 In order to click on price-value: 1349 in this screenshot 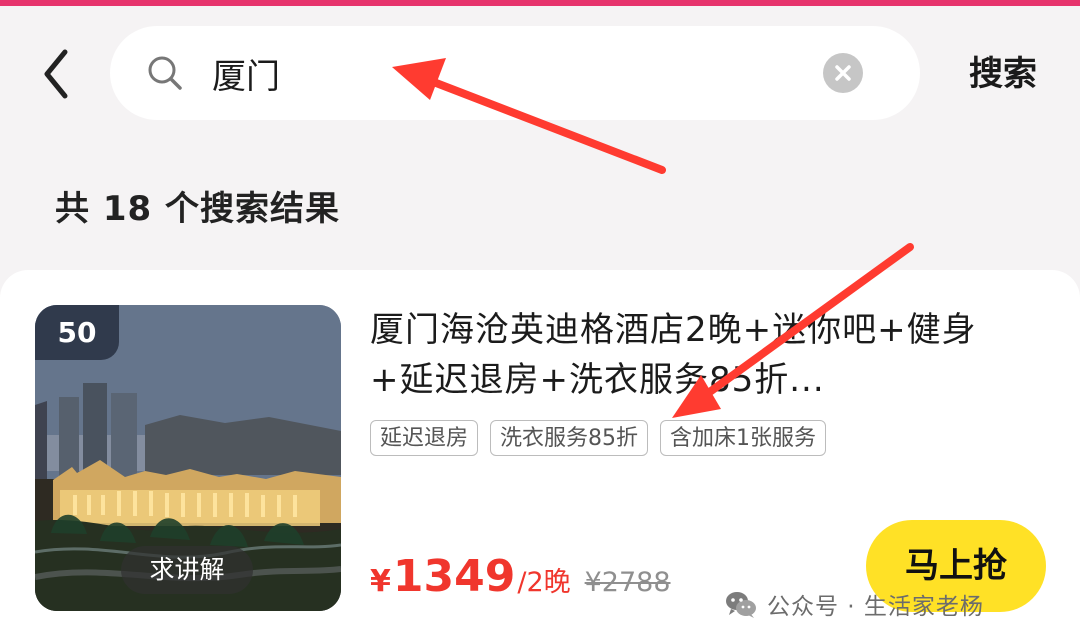, I will do `click(454, 576)`.